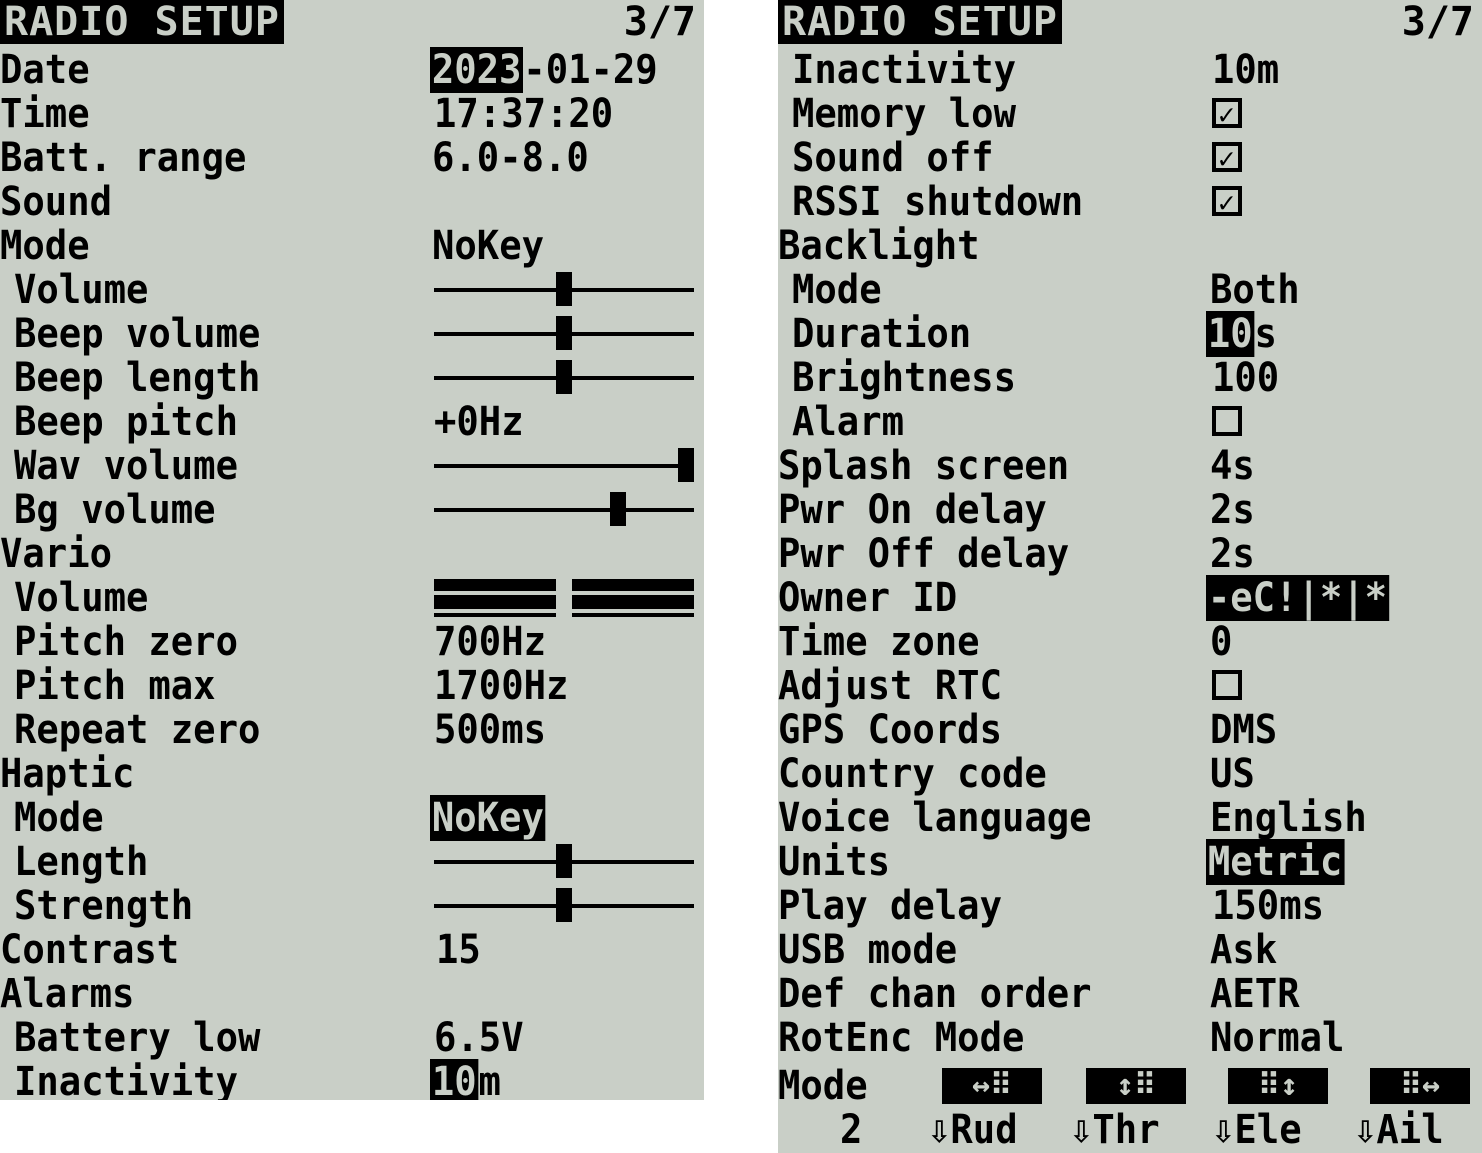 The width and height of the screenshot is (1482, 1153). What do you see at coordinates (1130, 642) in the screenshot?
I see `time-zone-row: Time zone 0` at bounding box center [1130, 642].